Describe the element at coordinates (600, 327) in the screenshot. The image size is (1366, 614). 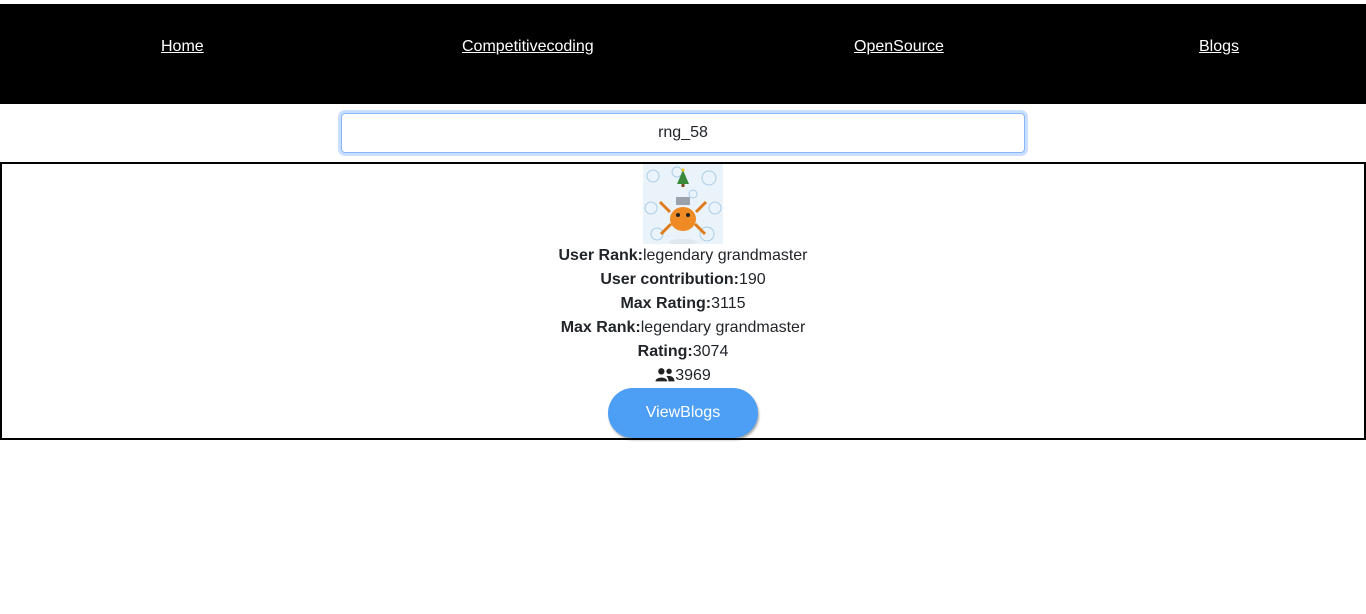
I see `max-rank-label: Max Rank:` at that location.